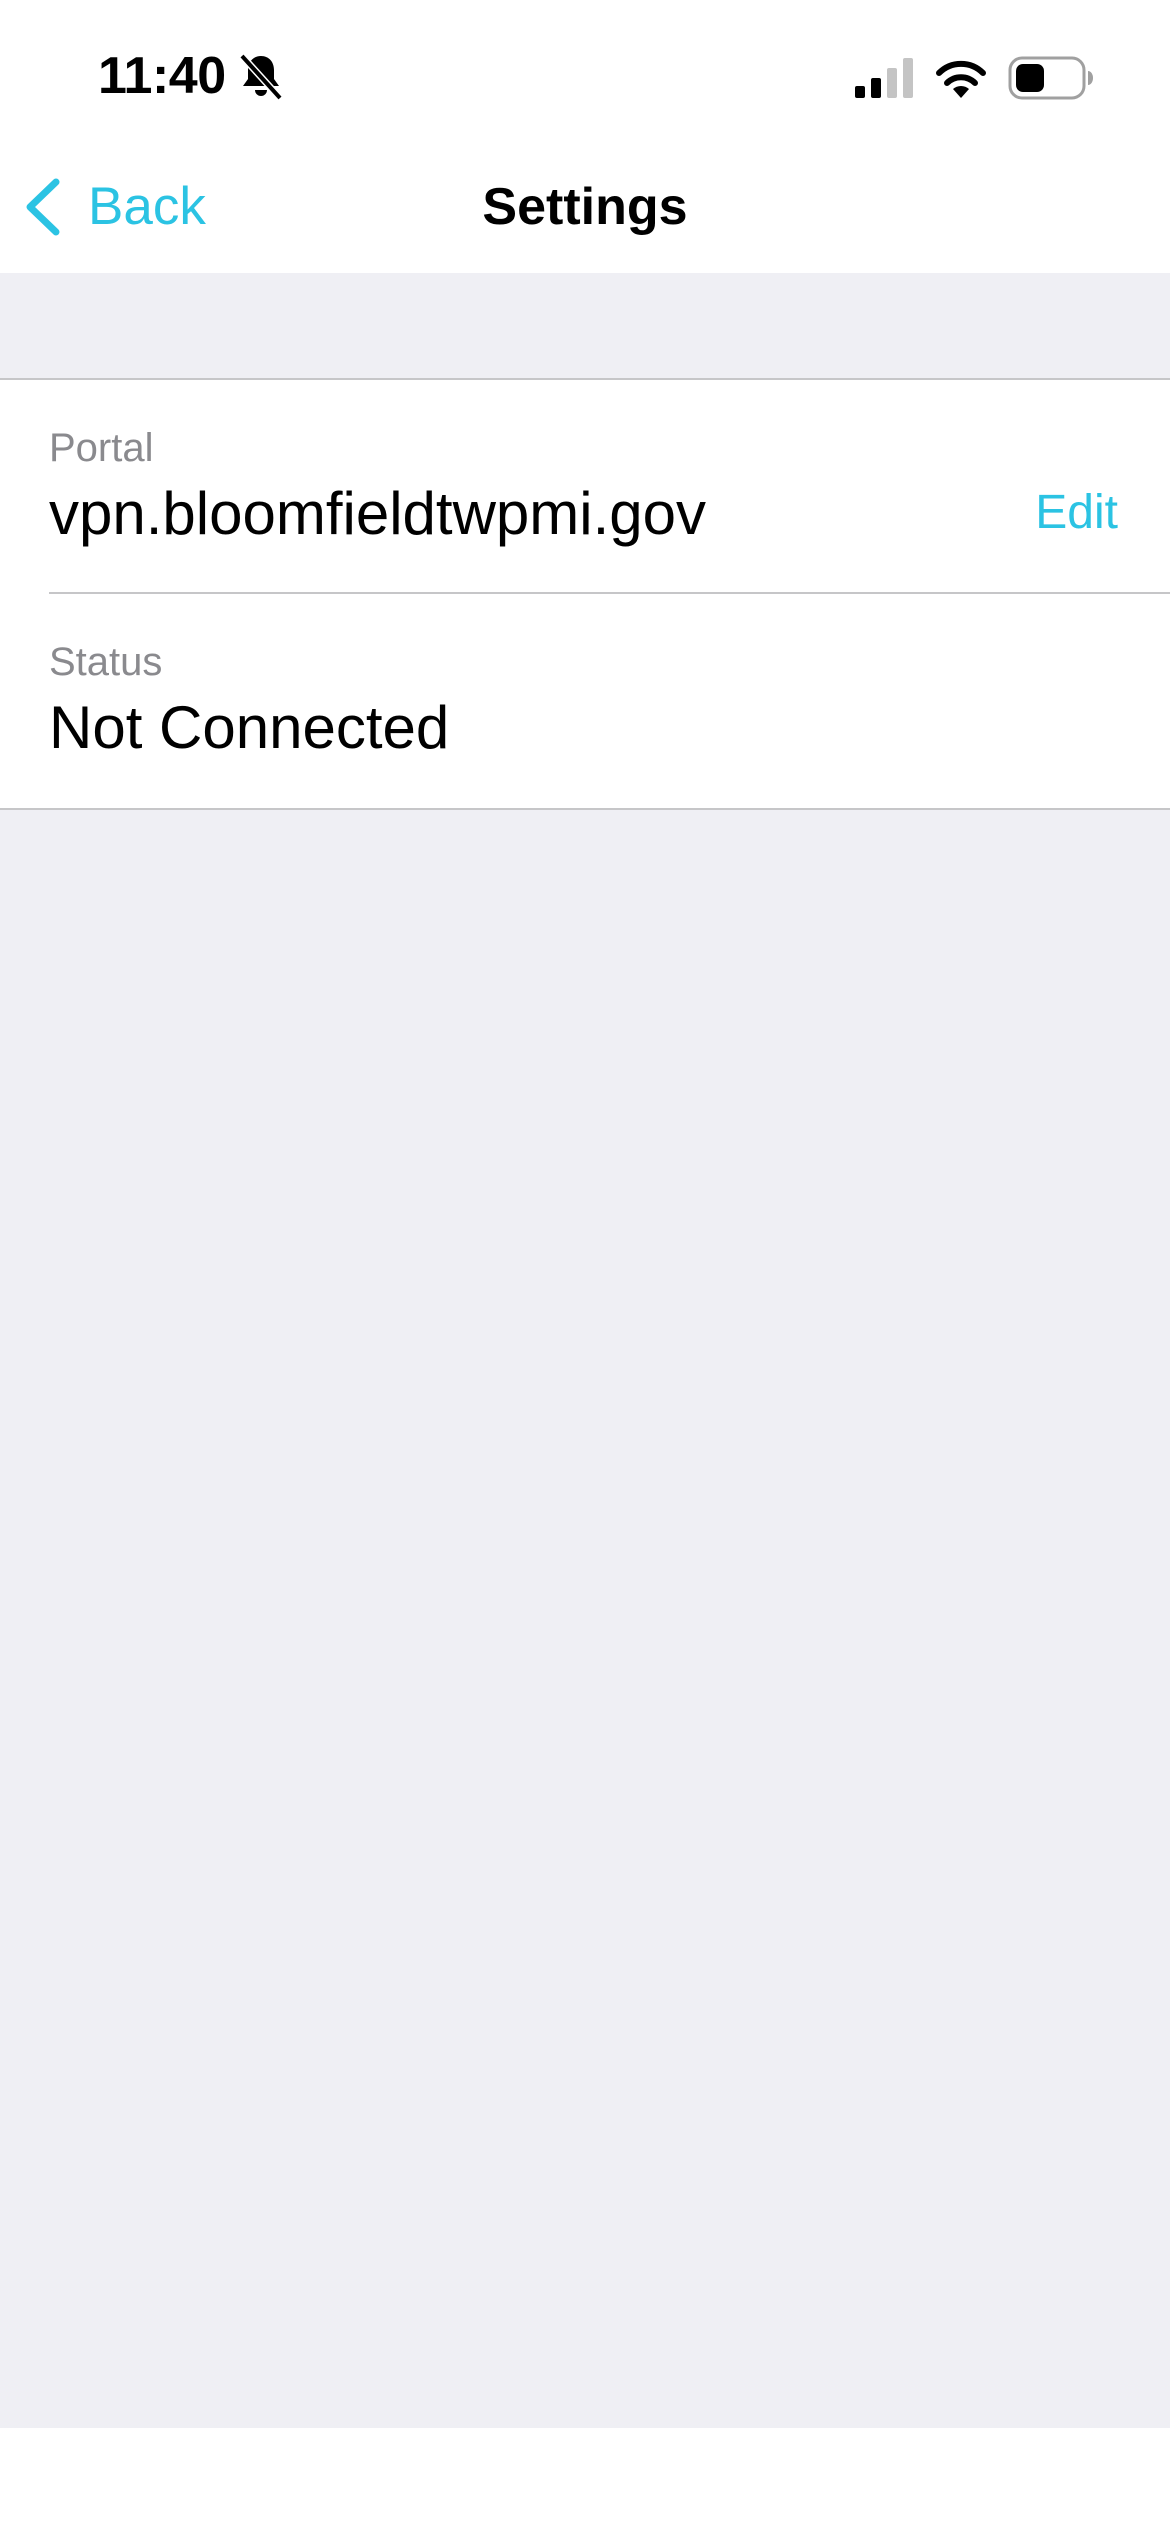 The height and width of the screenshot is (2532, 1170). What do you see at coordinates (884, 78) in the screenshot?
I see `signal-icon` at bounding box center [884, 78].